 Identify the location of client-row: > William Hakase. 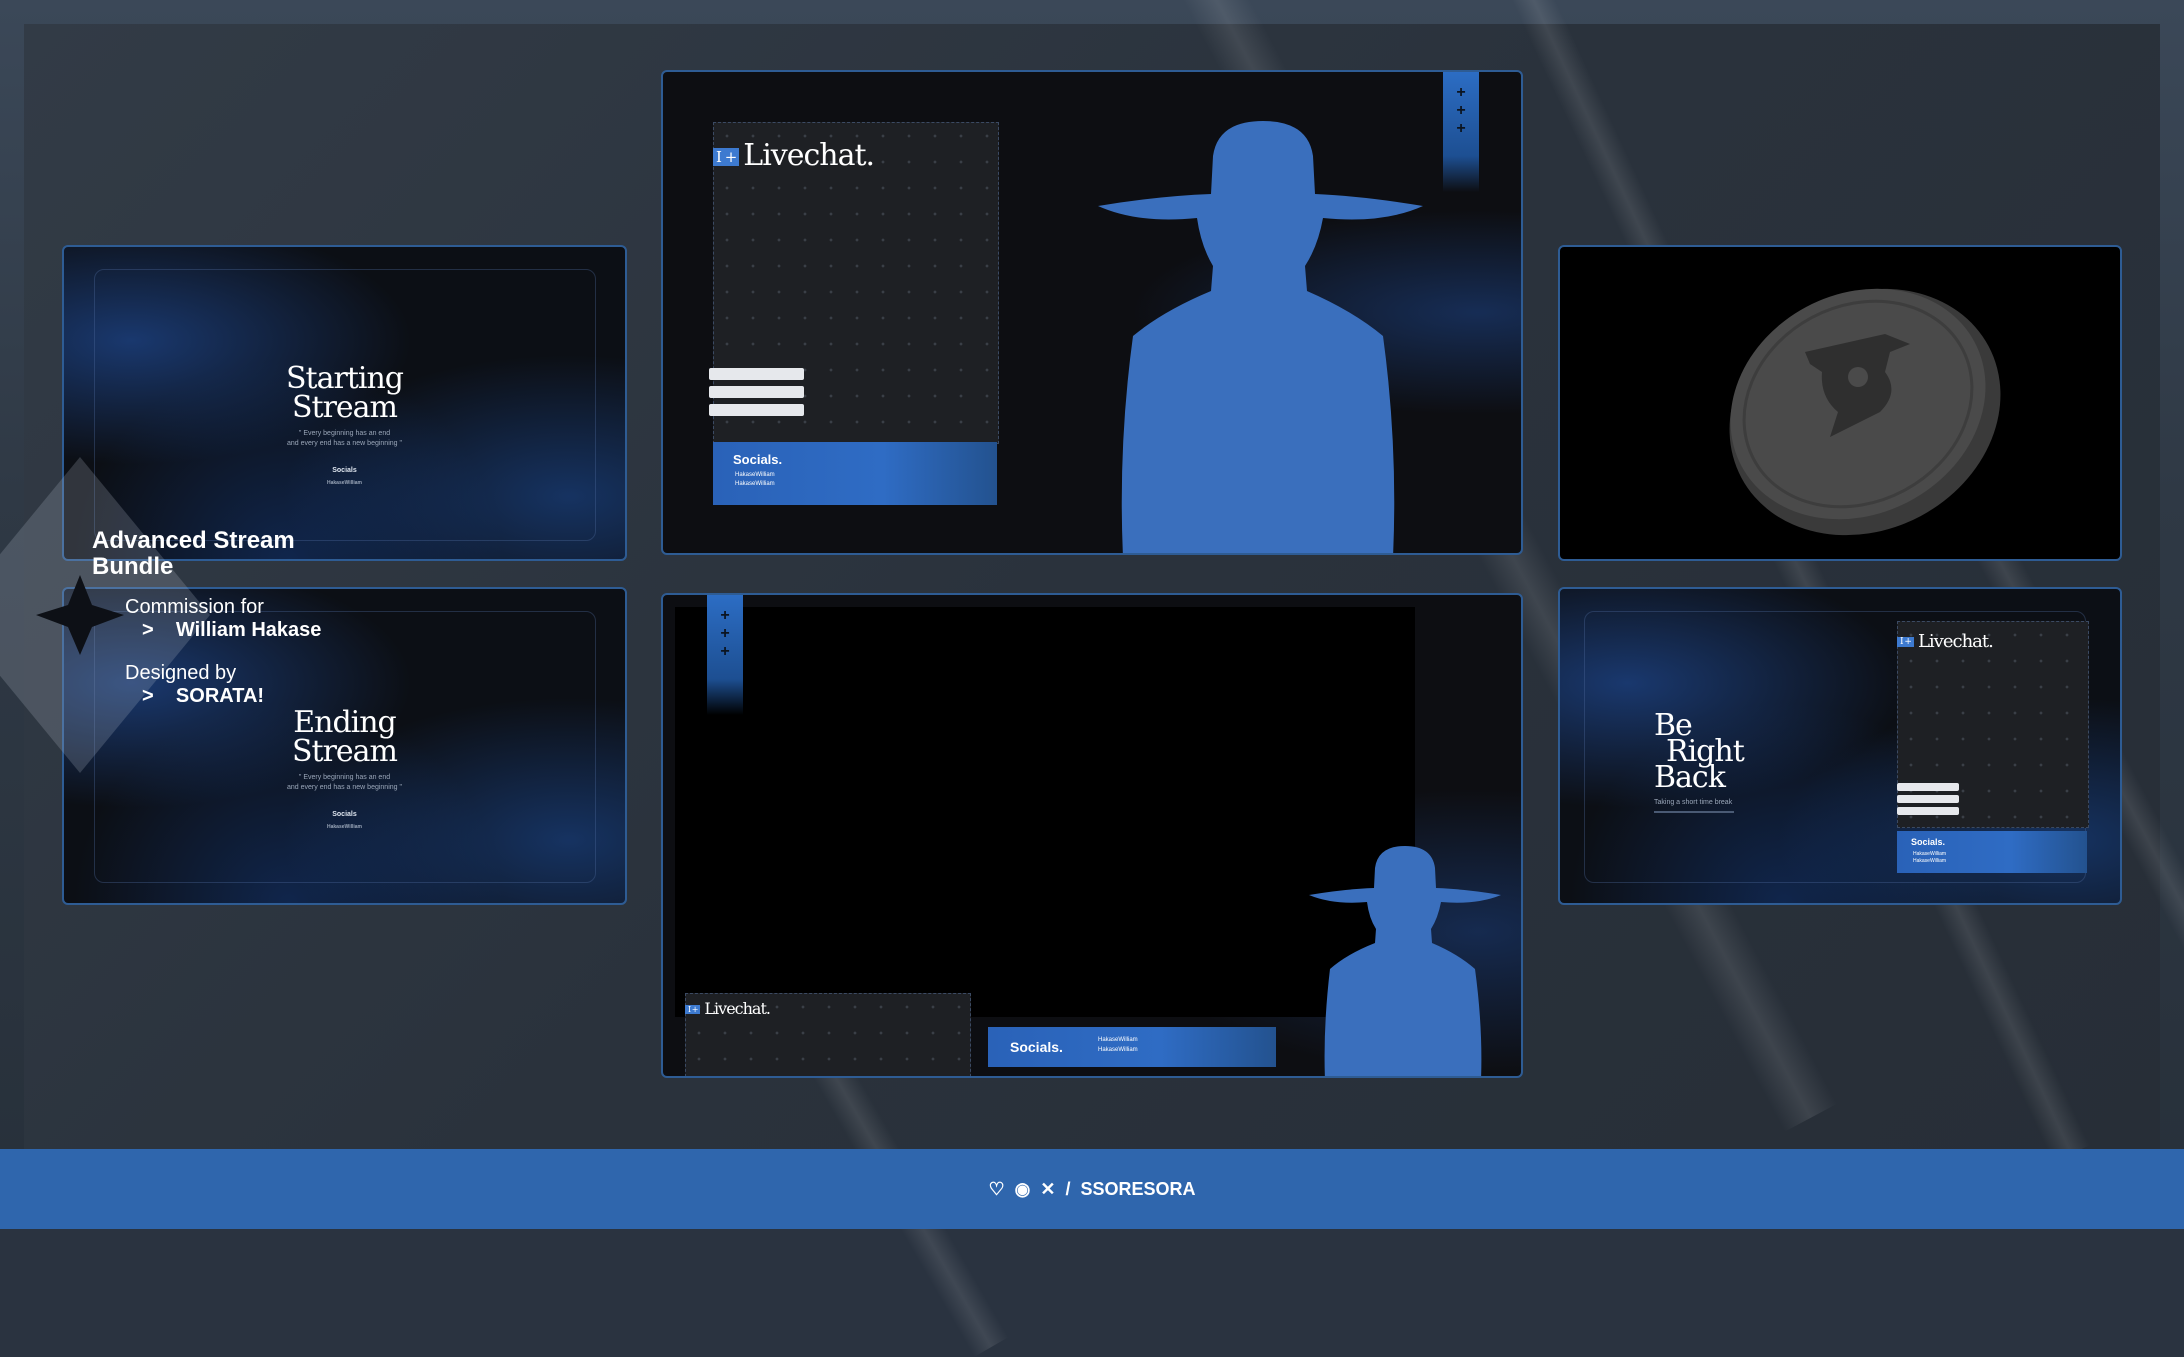
(231, 630).